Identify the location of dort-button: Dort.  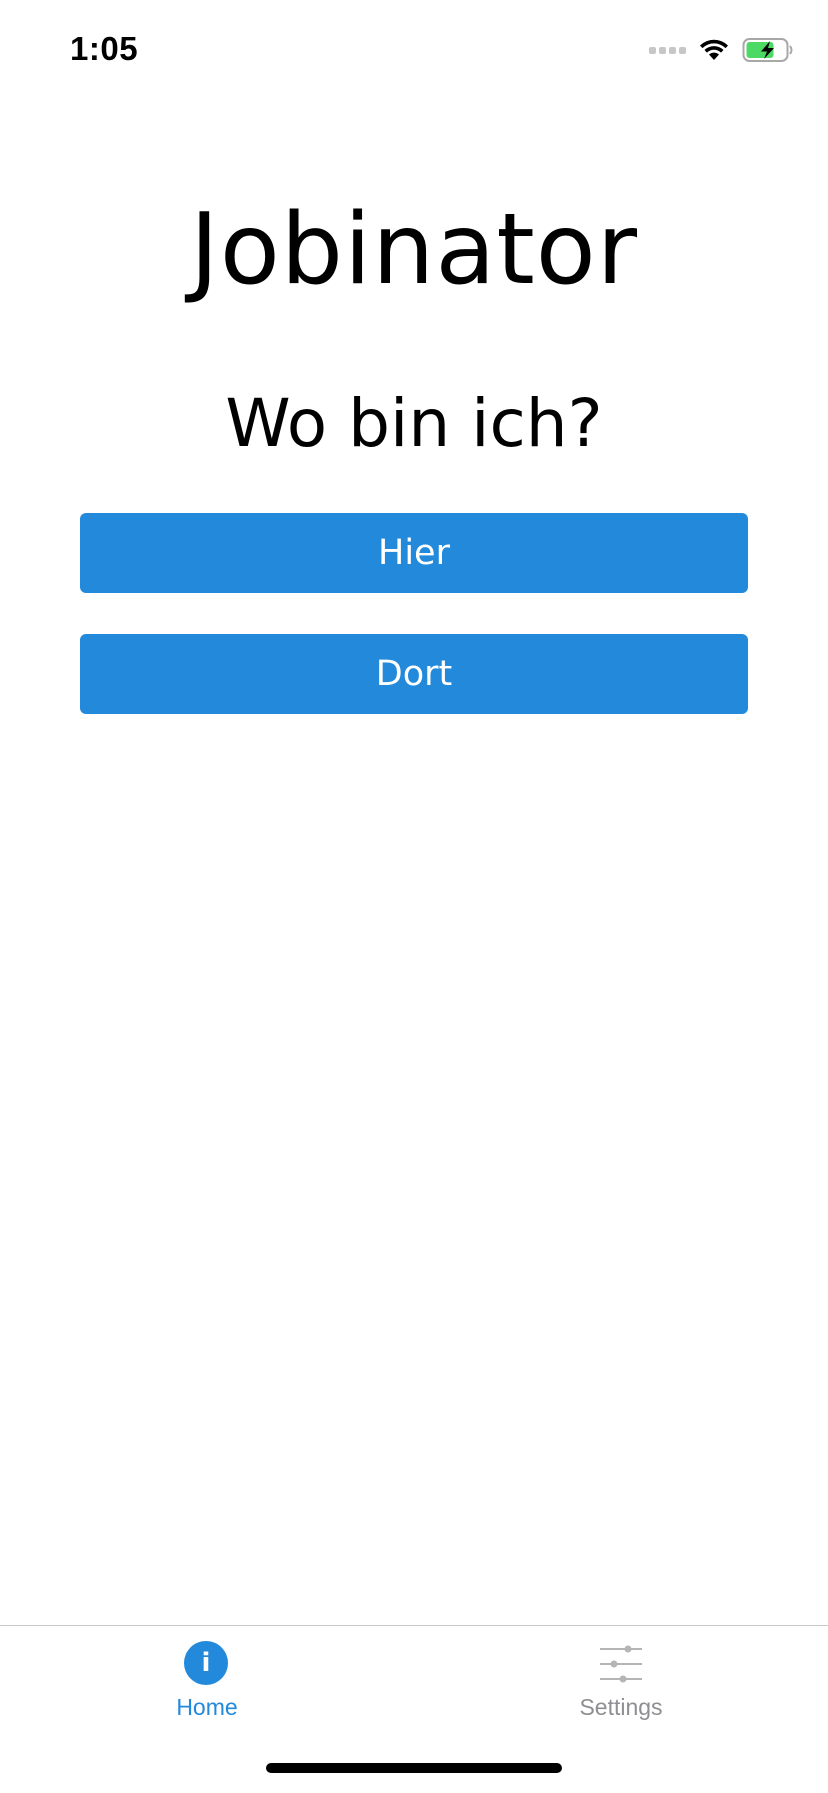
(414, 674).